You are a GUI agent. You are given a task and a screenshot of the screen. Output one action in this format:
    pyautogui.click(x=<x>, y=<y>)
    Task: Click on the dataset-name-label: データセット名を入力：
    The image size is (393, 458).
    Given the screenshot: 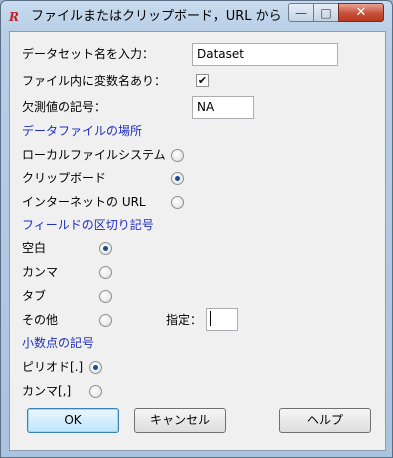 What is the action you would take?
    pyautogui.click(x=88, y=54)
    